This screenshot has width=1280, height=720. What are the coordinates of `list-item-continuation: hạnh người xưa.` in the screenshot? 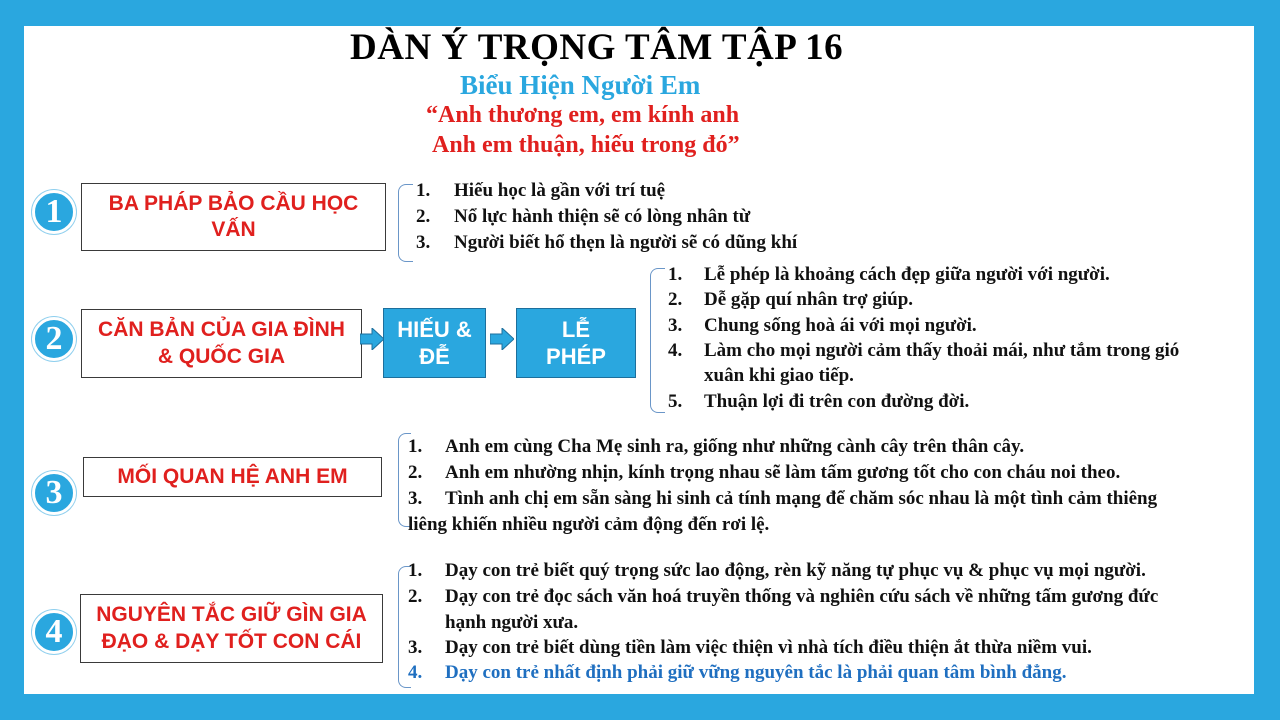 It's located at (512, 622).